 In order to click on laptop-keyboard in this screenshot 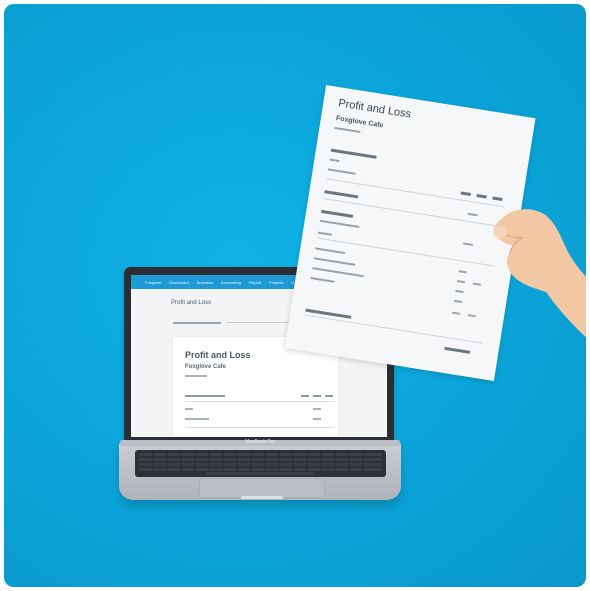, I will do `click(260, 463)`.